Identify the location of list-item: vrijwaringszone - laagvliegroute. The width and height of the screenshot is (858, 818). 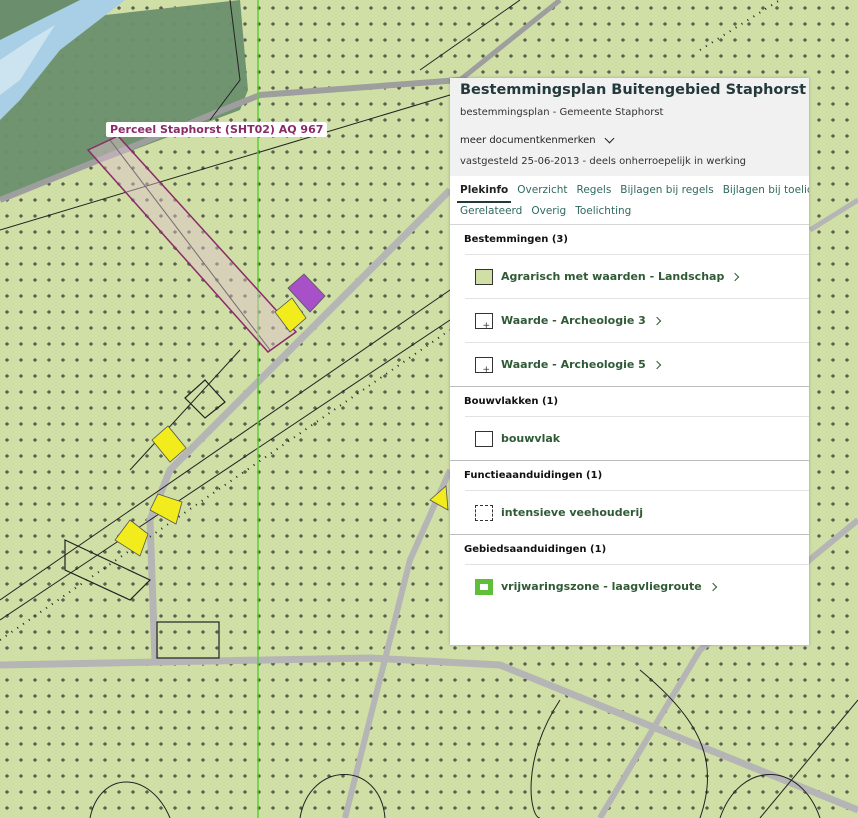
(637, 586).